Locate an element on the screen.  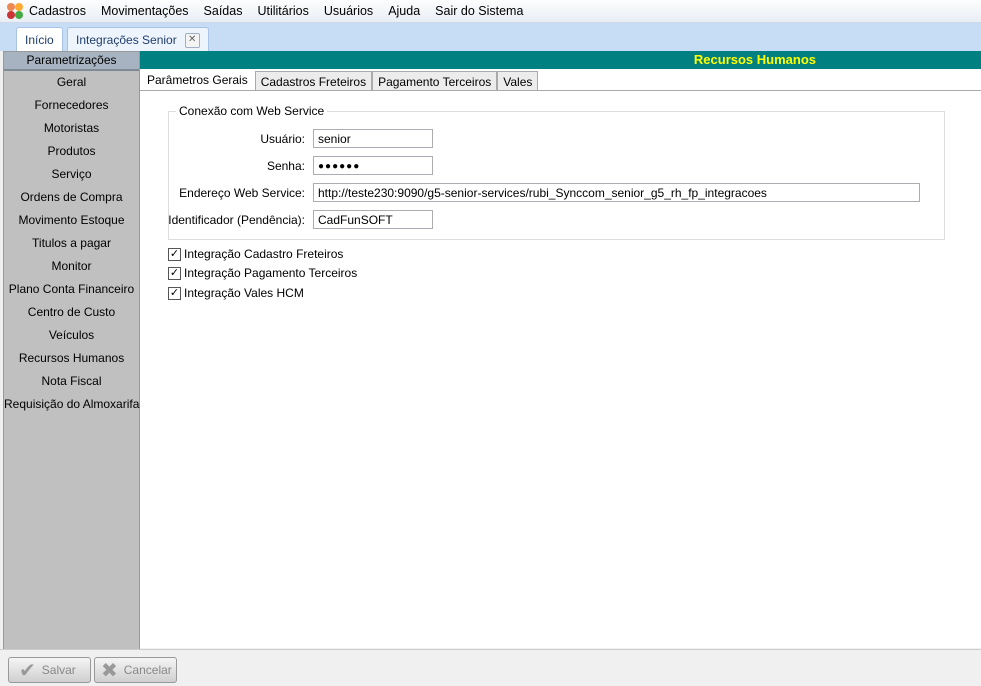
identificador-input: CadFunSOFT is located at coordinates (373, 219).